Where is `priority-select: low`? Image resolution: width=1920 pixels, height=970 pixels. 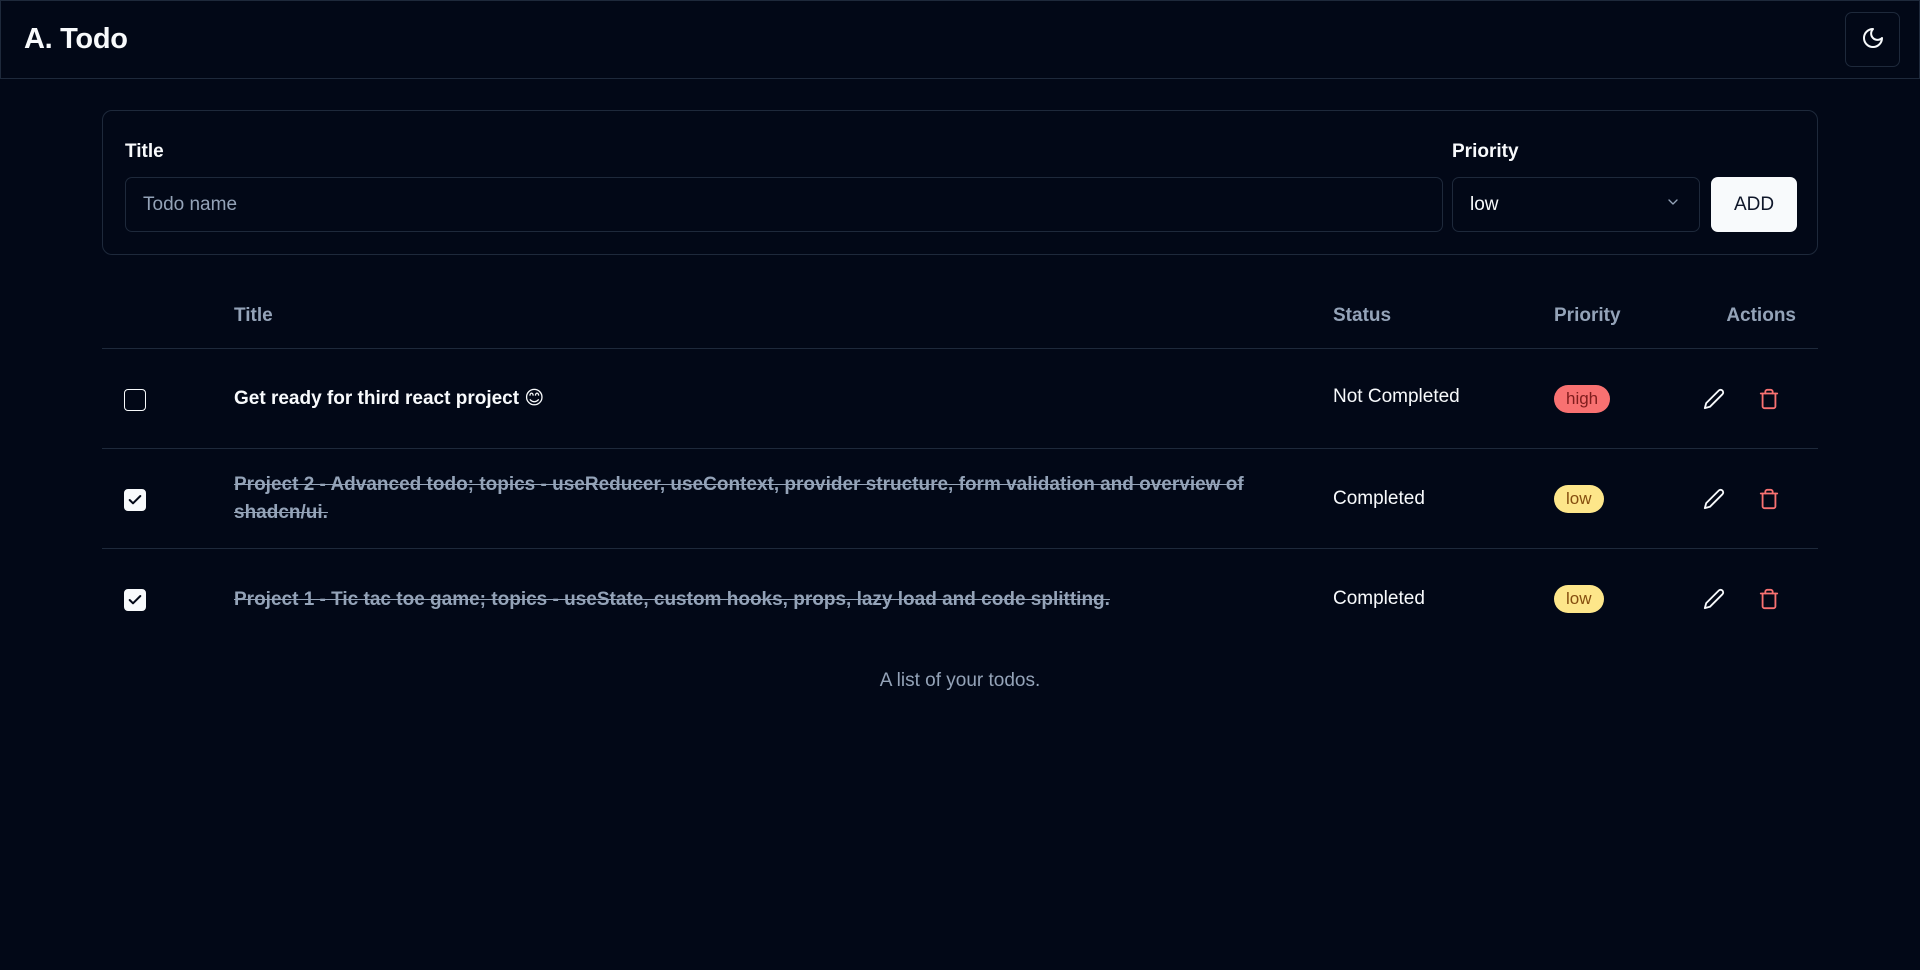
priority-select: low is located at coordinates (1576, 204).